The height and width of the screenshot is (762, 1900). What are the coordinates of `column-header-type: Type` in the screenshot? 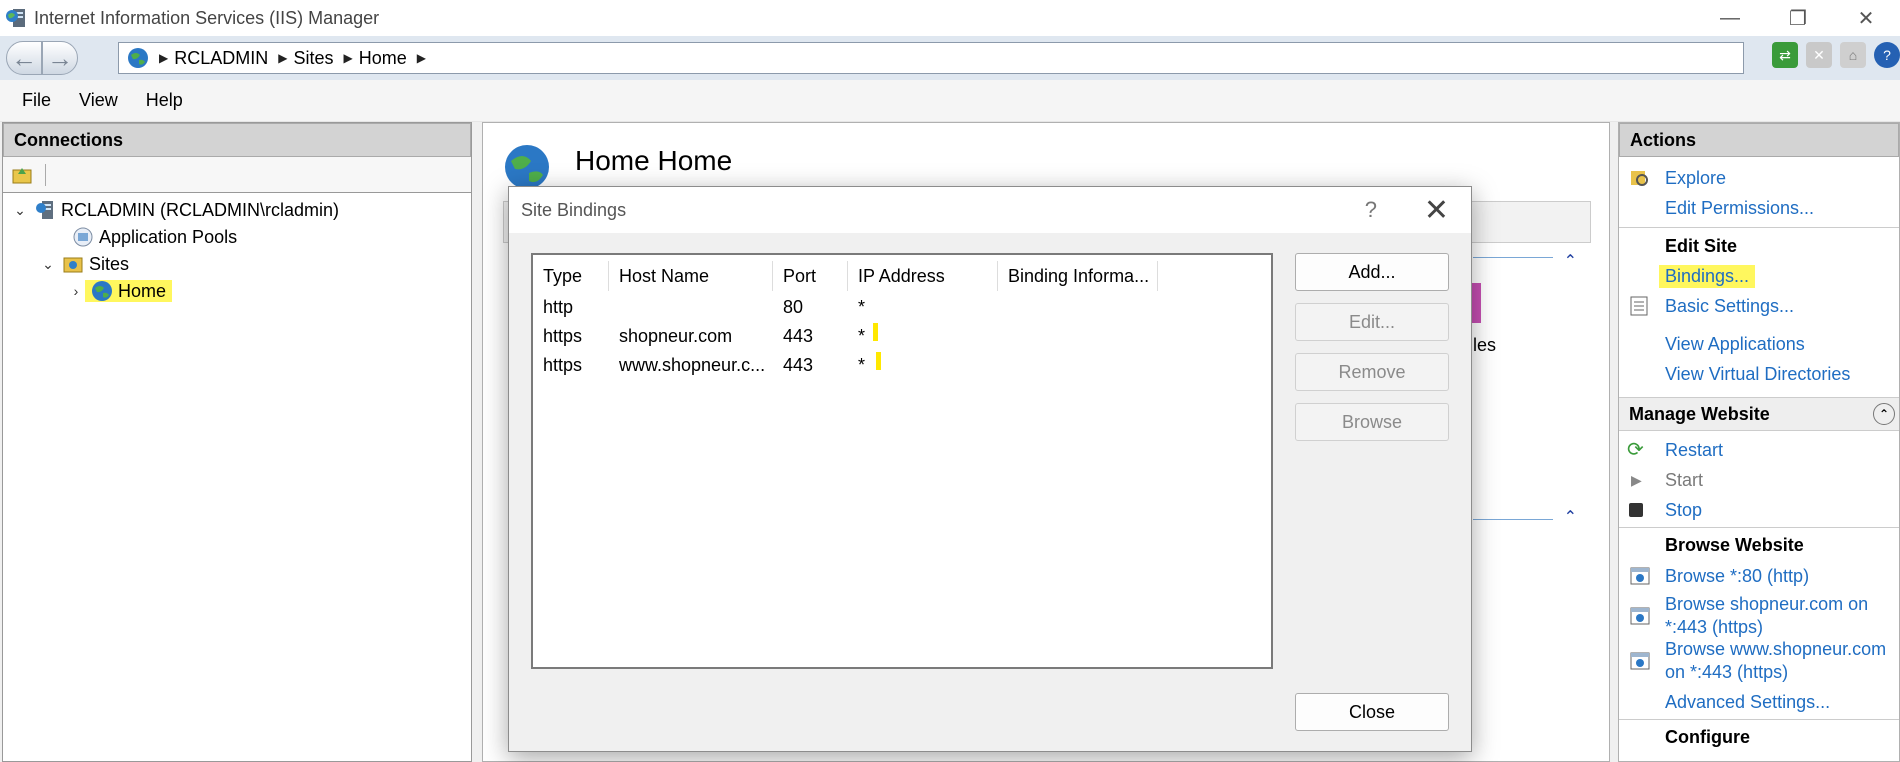 It's located at (571, 276).